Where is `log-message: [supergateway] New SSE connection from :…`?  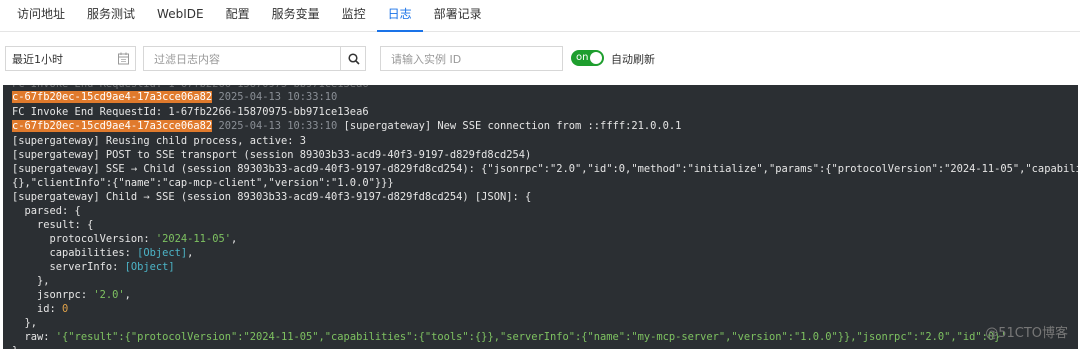 log-message: [supergateway] New SSE connection from :… is located at coordinates (512, 126).